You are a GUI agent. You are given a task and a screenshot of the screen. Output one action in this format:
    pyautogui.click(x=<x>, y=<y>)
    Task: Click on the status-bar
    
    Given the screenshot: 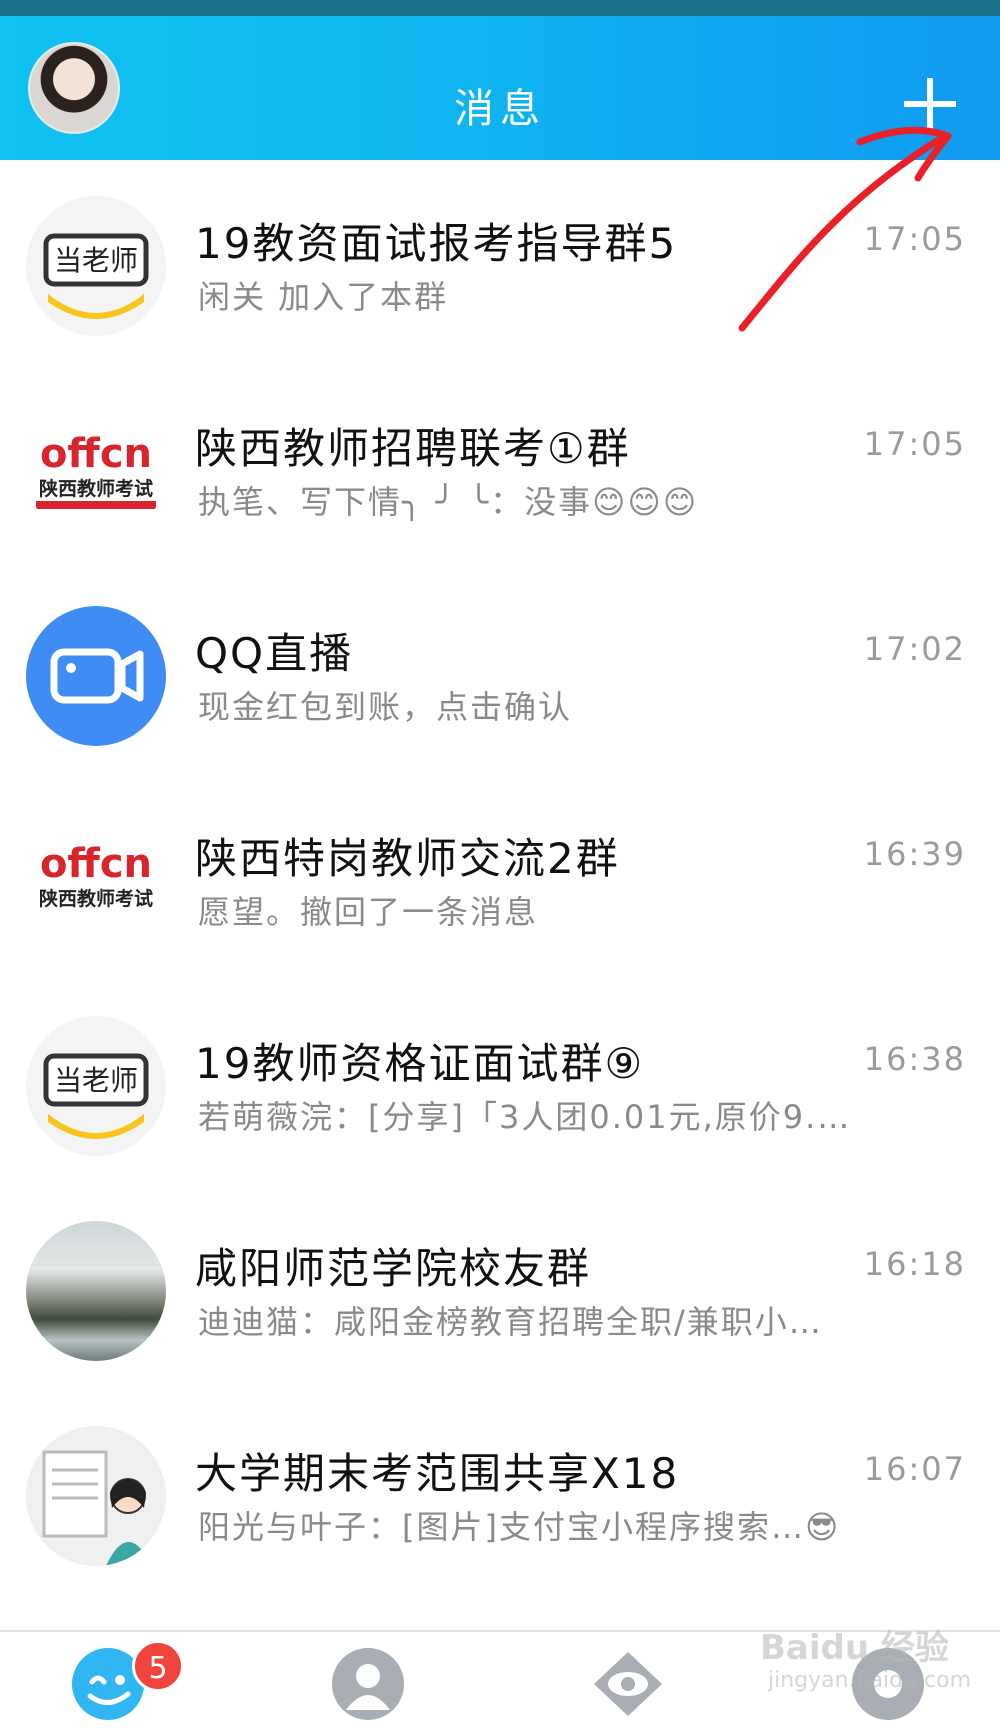 What is the action you would take?
    pyautogui.click(x=500, y=8)
    